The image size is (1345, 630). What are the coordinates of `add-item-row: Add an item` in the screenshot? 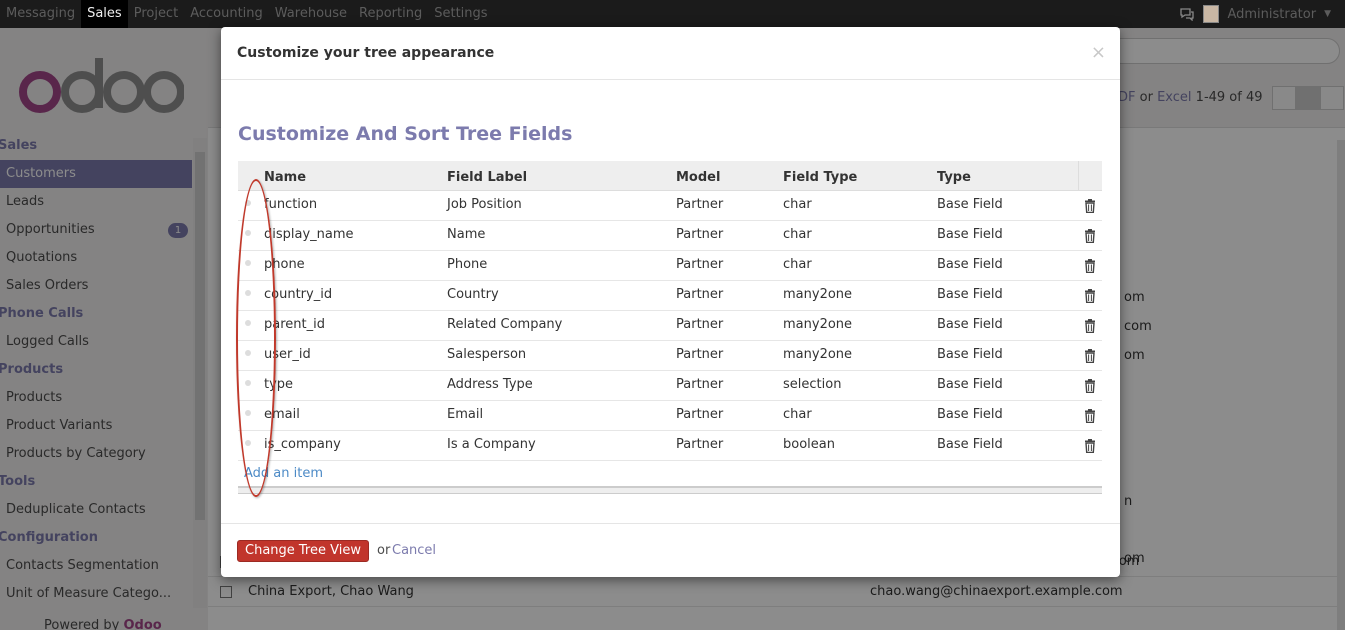 It's located at (670, 474).